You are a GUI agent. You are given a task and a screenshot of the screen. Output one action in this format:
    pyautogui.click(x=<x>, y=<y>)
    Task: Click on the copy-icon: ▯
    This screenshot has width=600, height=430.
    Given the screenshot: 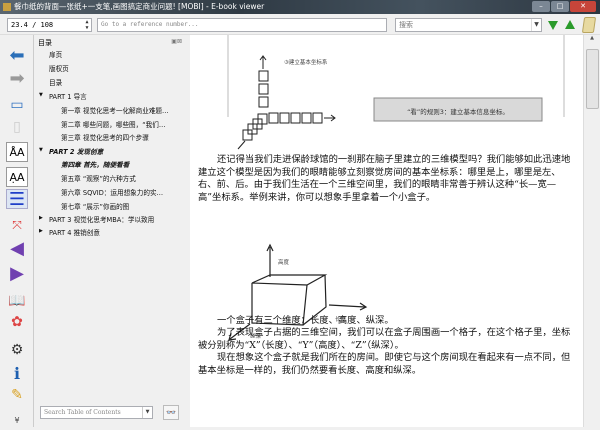 What is the action you would take?
    pyautogui.click(x=17, y=127)
    